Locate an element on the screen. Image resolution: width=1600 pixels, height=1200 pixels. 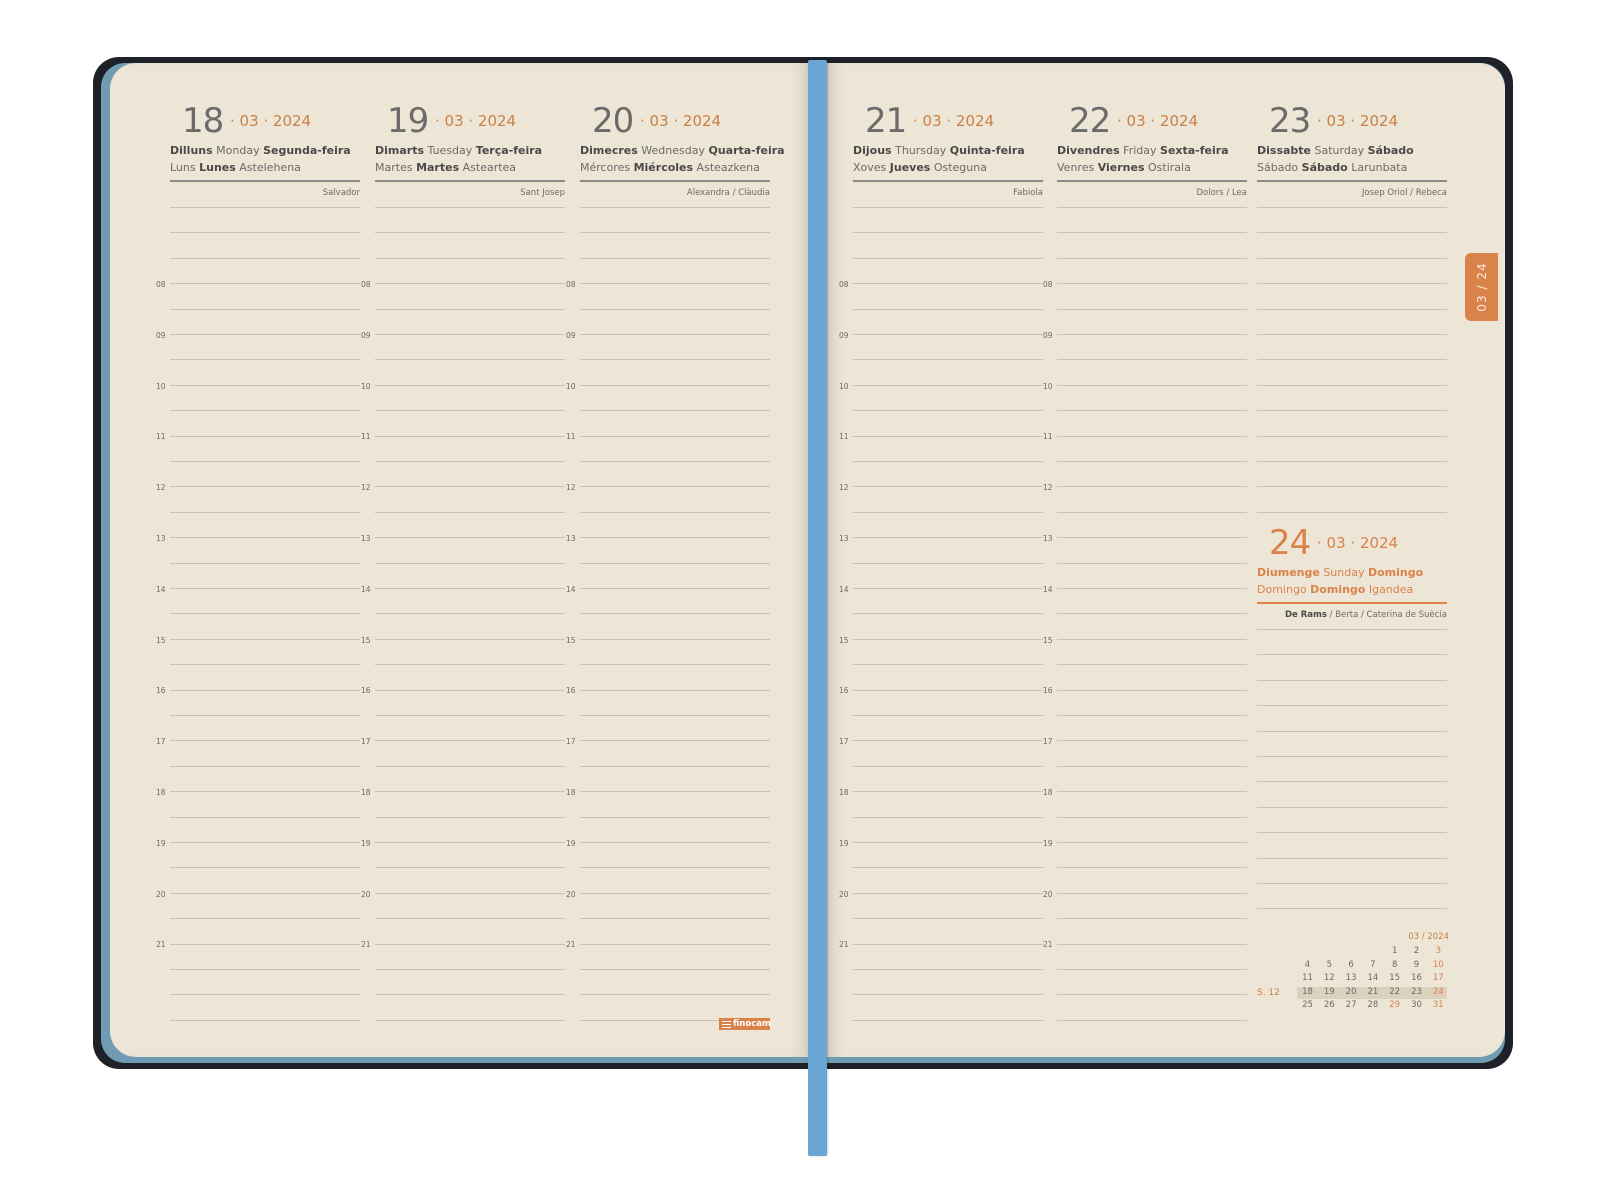
calendar-day: 5 is located at coordinates (1329, 965).